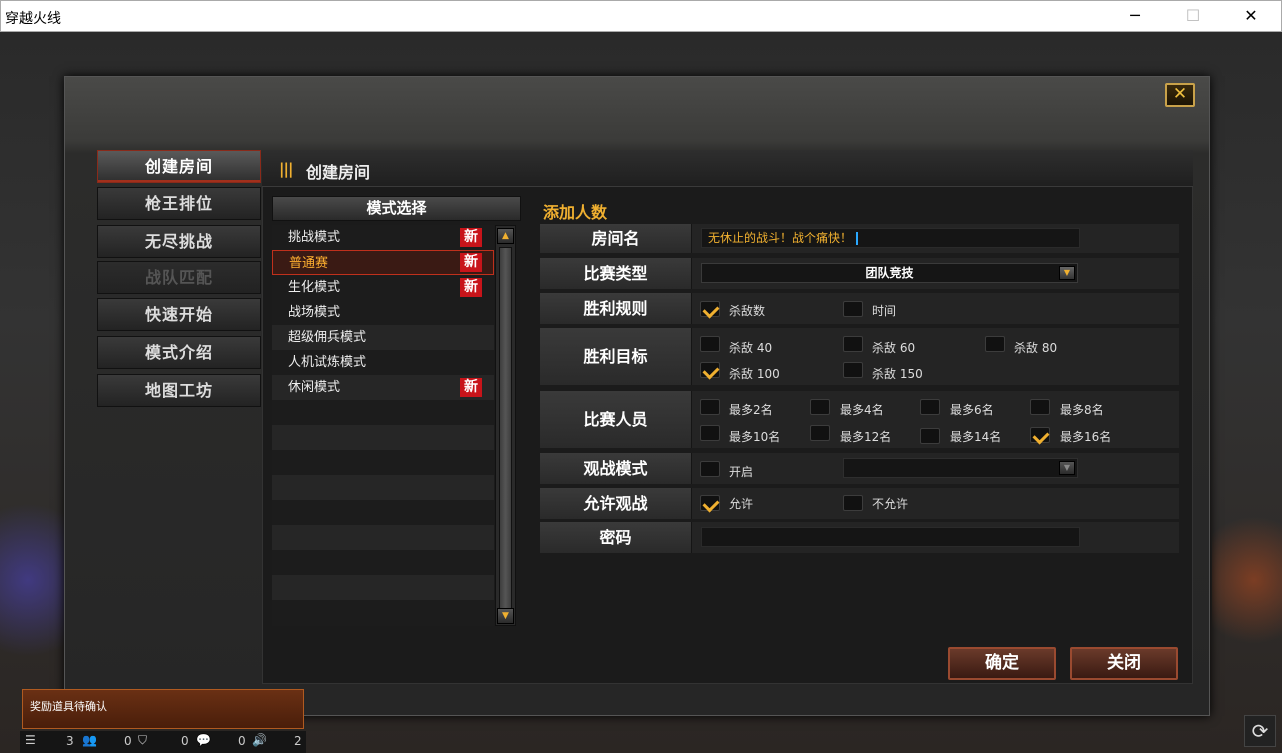 This screenshot has height=753, width=1282. What do you see at coordinates (884, 311) in the screenshot?
I see `time-label: 时间` at bounding box center [884, 311].